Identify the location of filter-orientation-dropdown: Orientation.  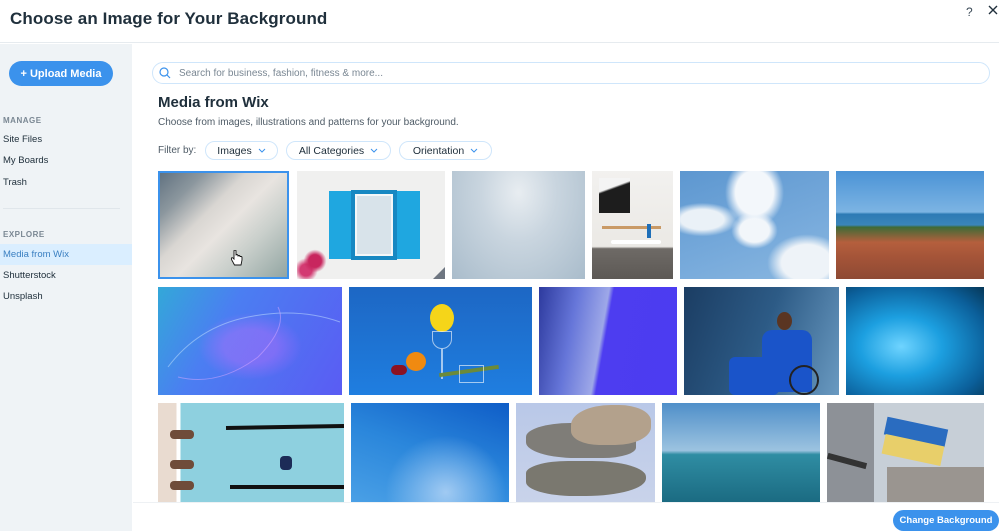
(445, 150).